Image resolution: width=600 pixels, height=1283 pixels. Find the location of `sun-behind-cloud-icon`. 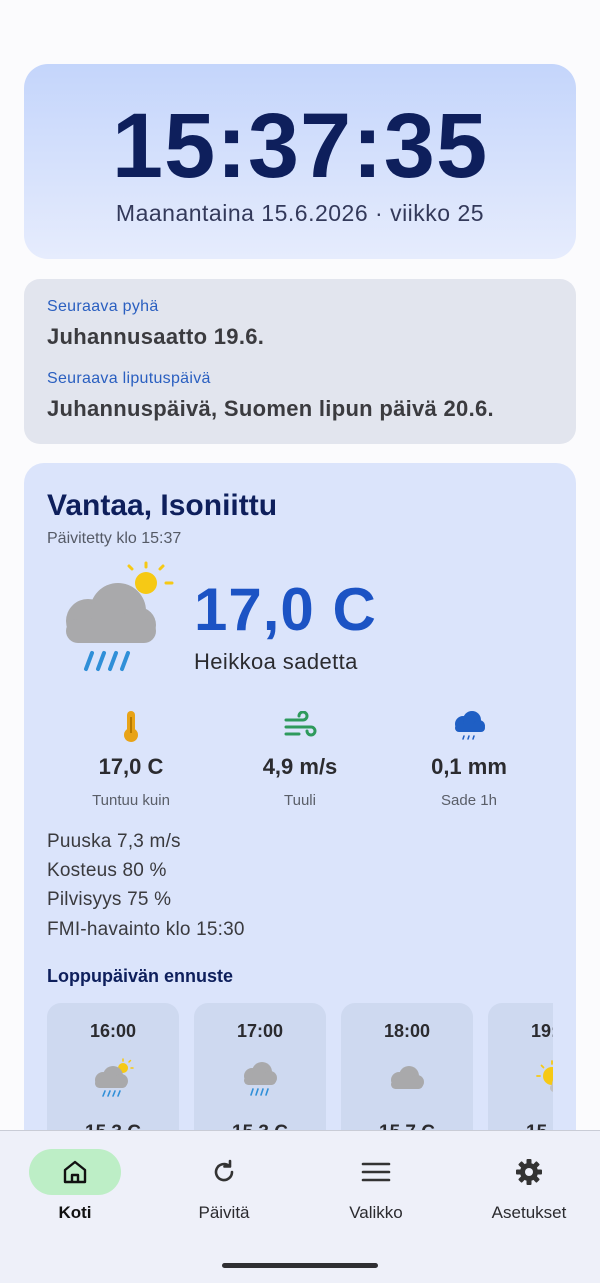

sun-behind-cloud-icon is located at coordinates (520, 1078).